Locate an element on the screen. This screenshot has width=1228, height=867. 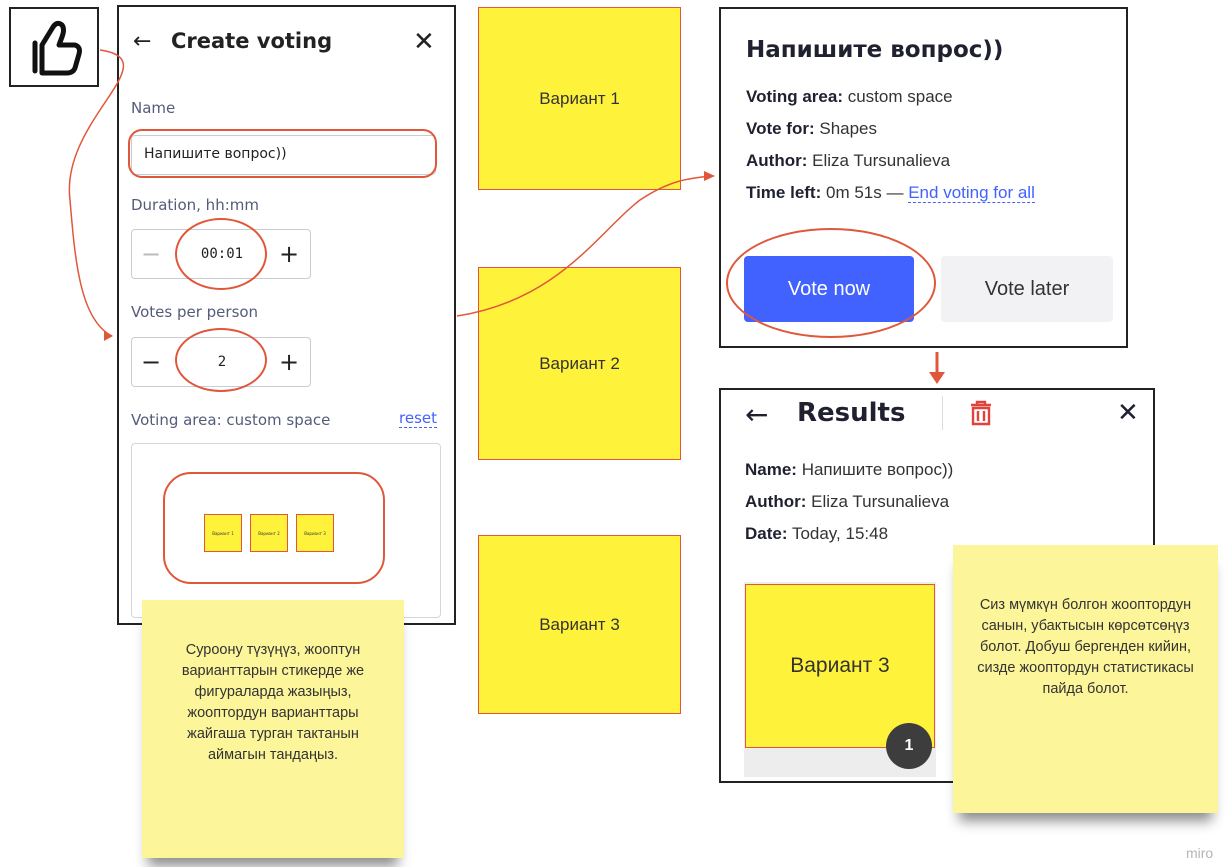
miro-watermark: miro is located at coordinates (1200, 853).